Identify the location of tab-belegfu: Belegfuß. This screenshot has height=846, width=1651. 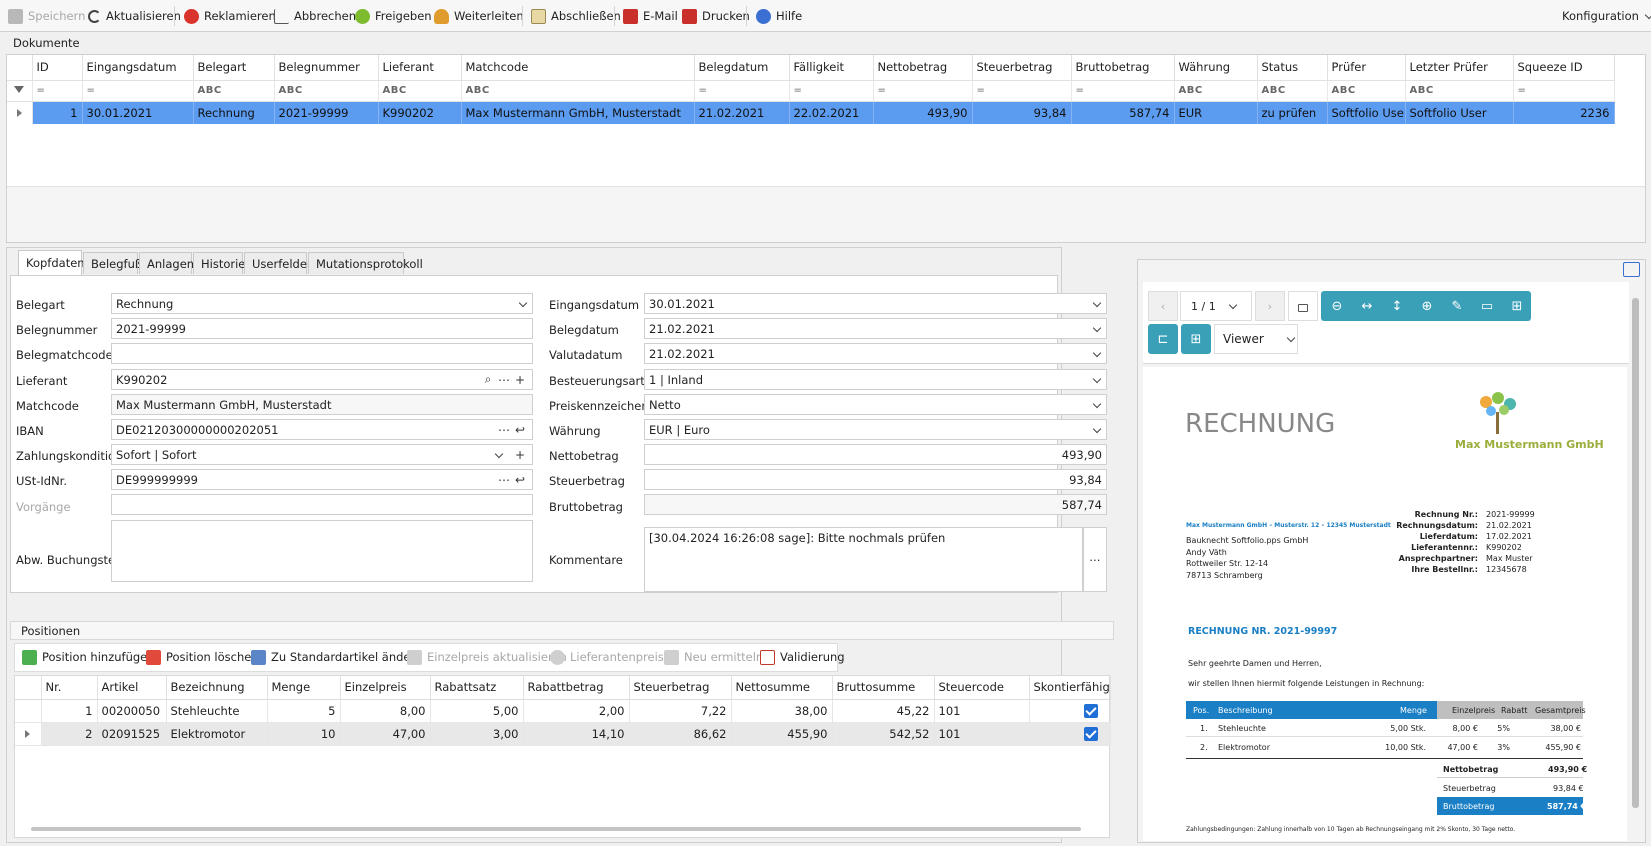
(112, 263).